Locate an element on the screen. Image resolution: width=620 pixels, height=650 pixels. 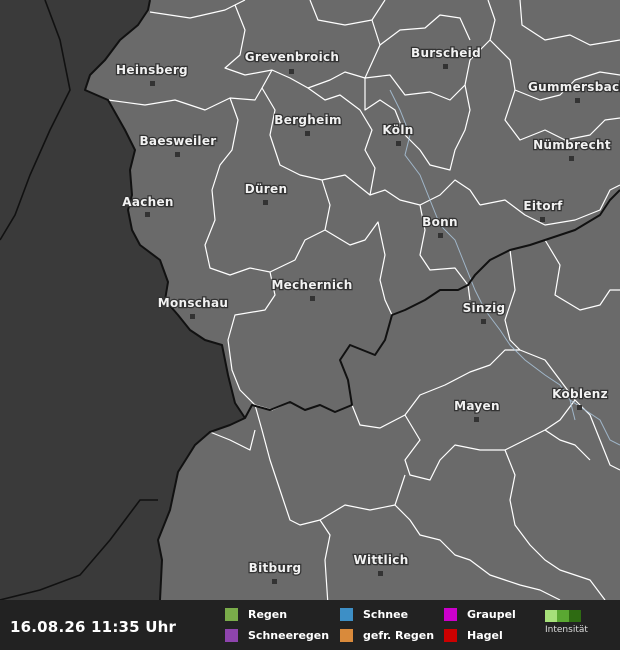
legend-item-schnee: Schnee is located at coordinates (374, 614).